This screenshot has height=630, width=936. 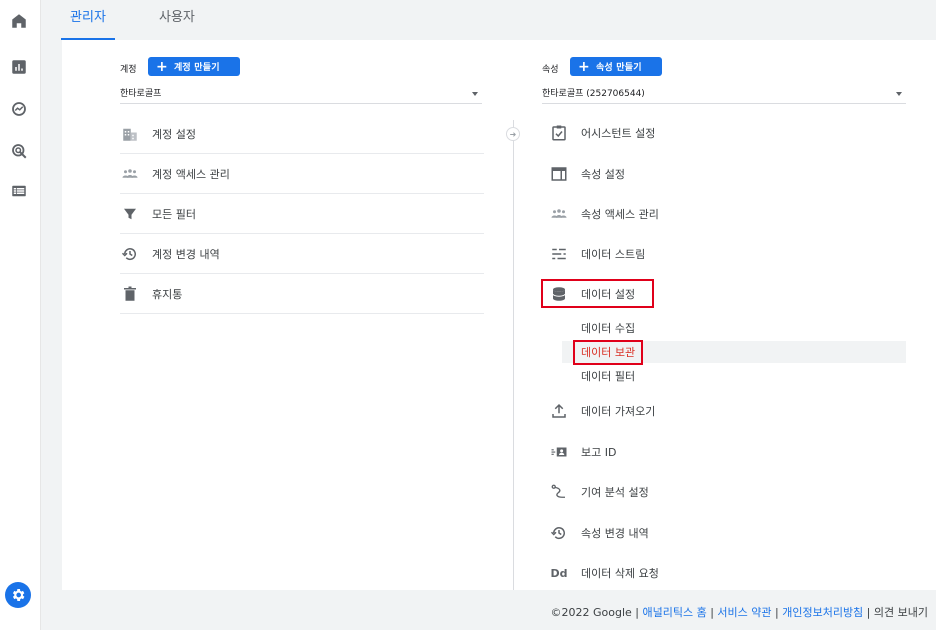 I want to click on advertising-icon, so click(x=19, y=151).